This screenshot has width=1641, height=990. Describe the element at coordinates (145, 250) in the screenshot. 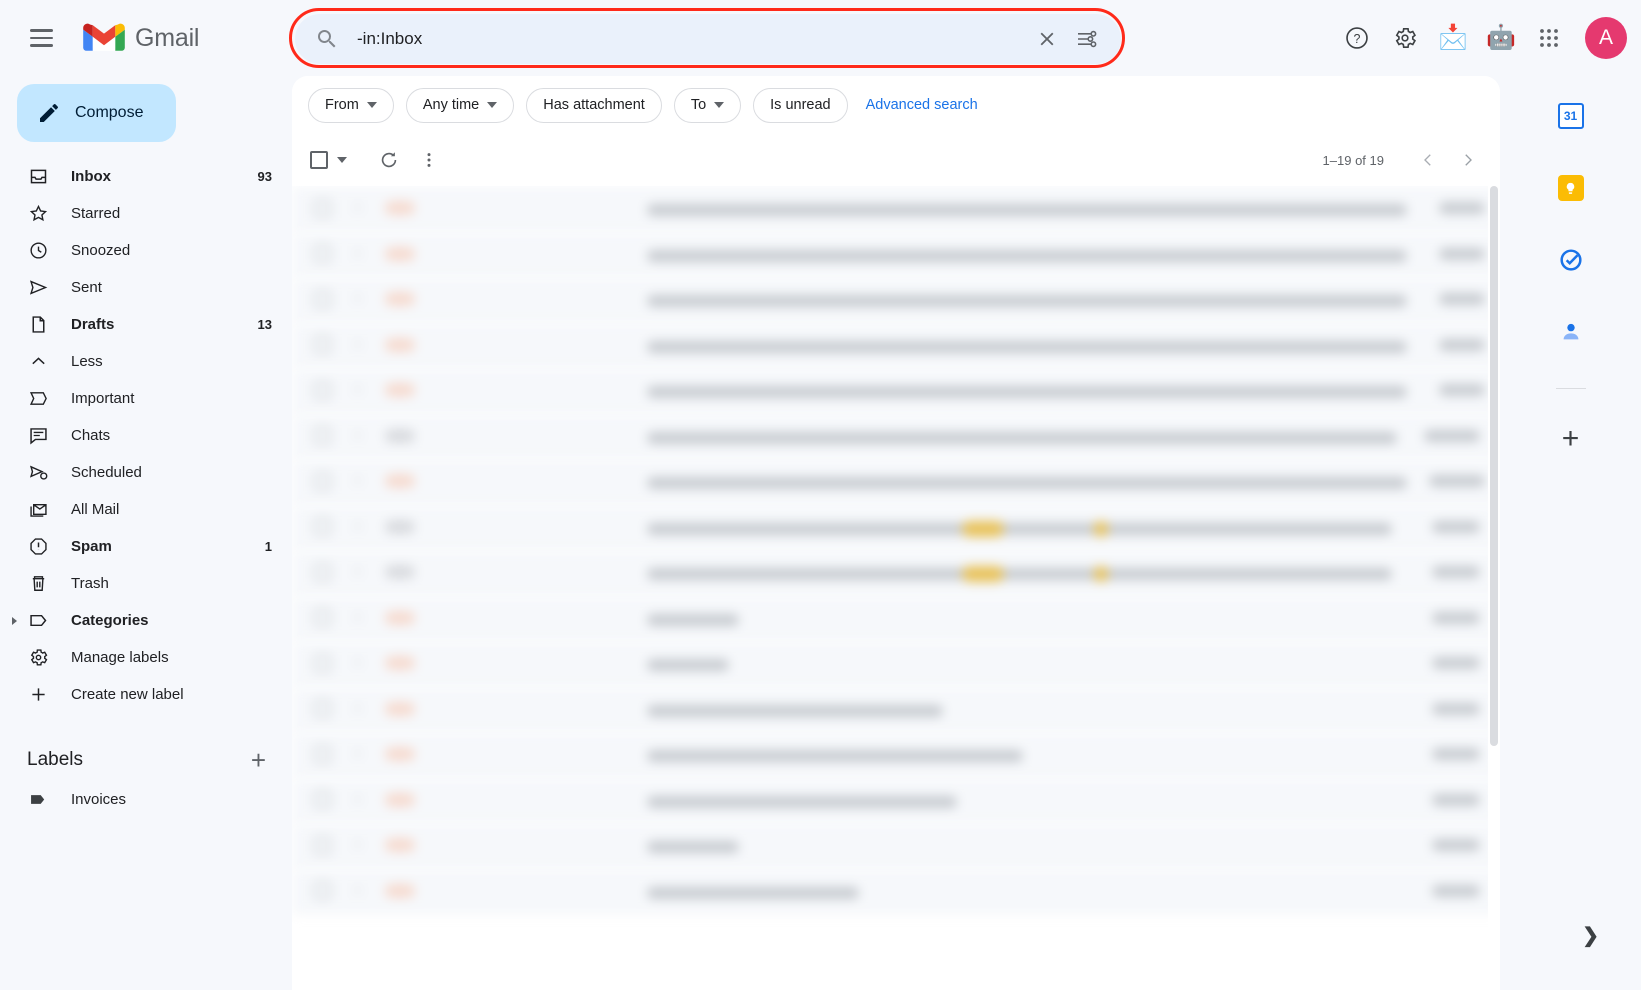

I see `sidebar-item-snoozed: Snoozed` at that location.